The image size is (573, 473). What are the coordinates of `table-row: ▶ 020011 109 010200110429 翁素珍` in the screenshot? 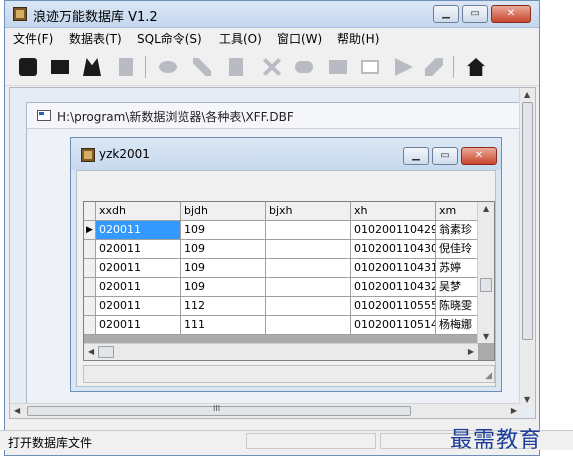 It's located at (289, 230).